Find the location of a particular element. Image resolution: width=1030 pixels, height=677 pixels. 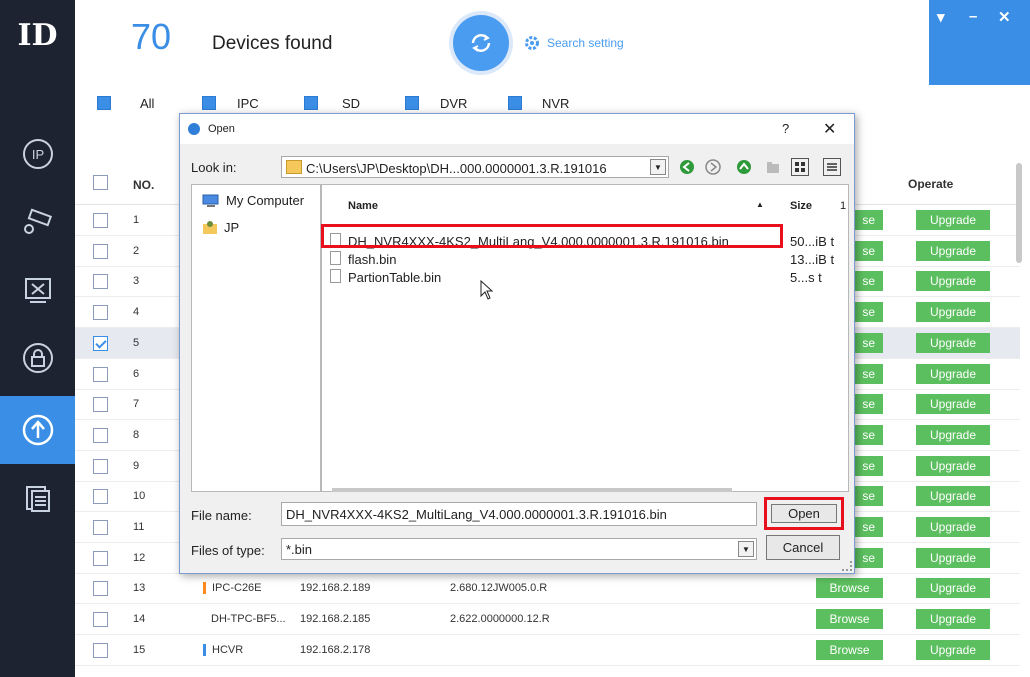

back-button is located at coordinates (687, 167).